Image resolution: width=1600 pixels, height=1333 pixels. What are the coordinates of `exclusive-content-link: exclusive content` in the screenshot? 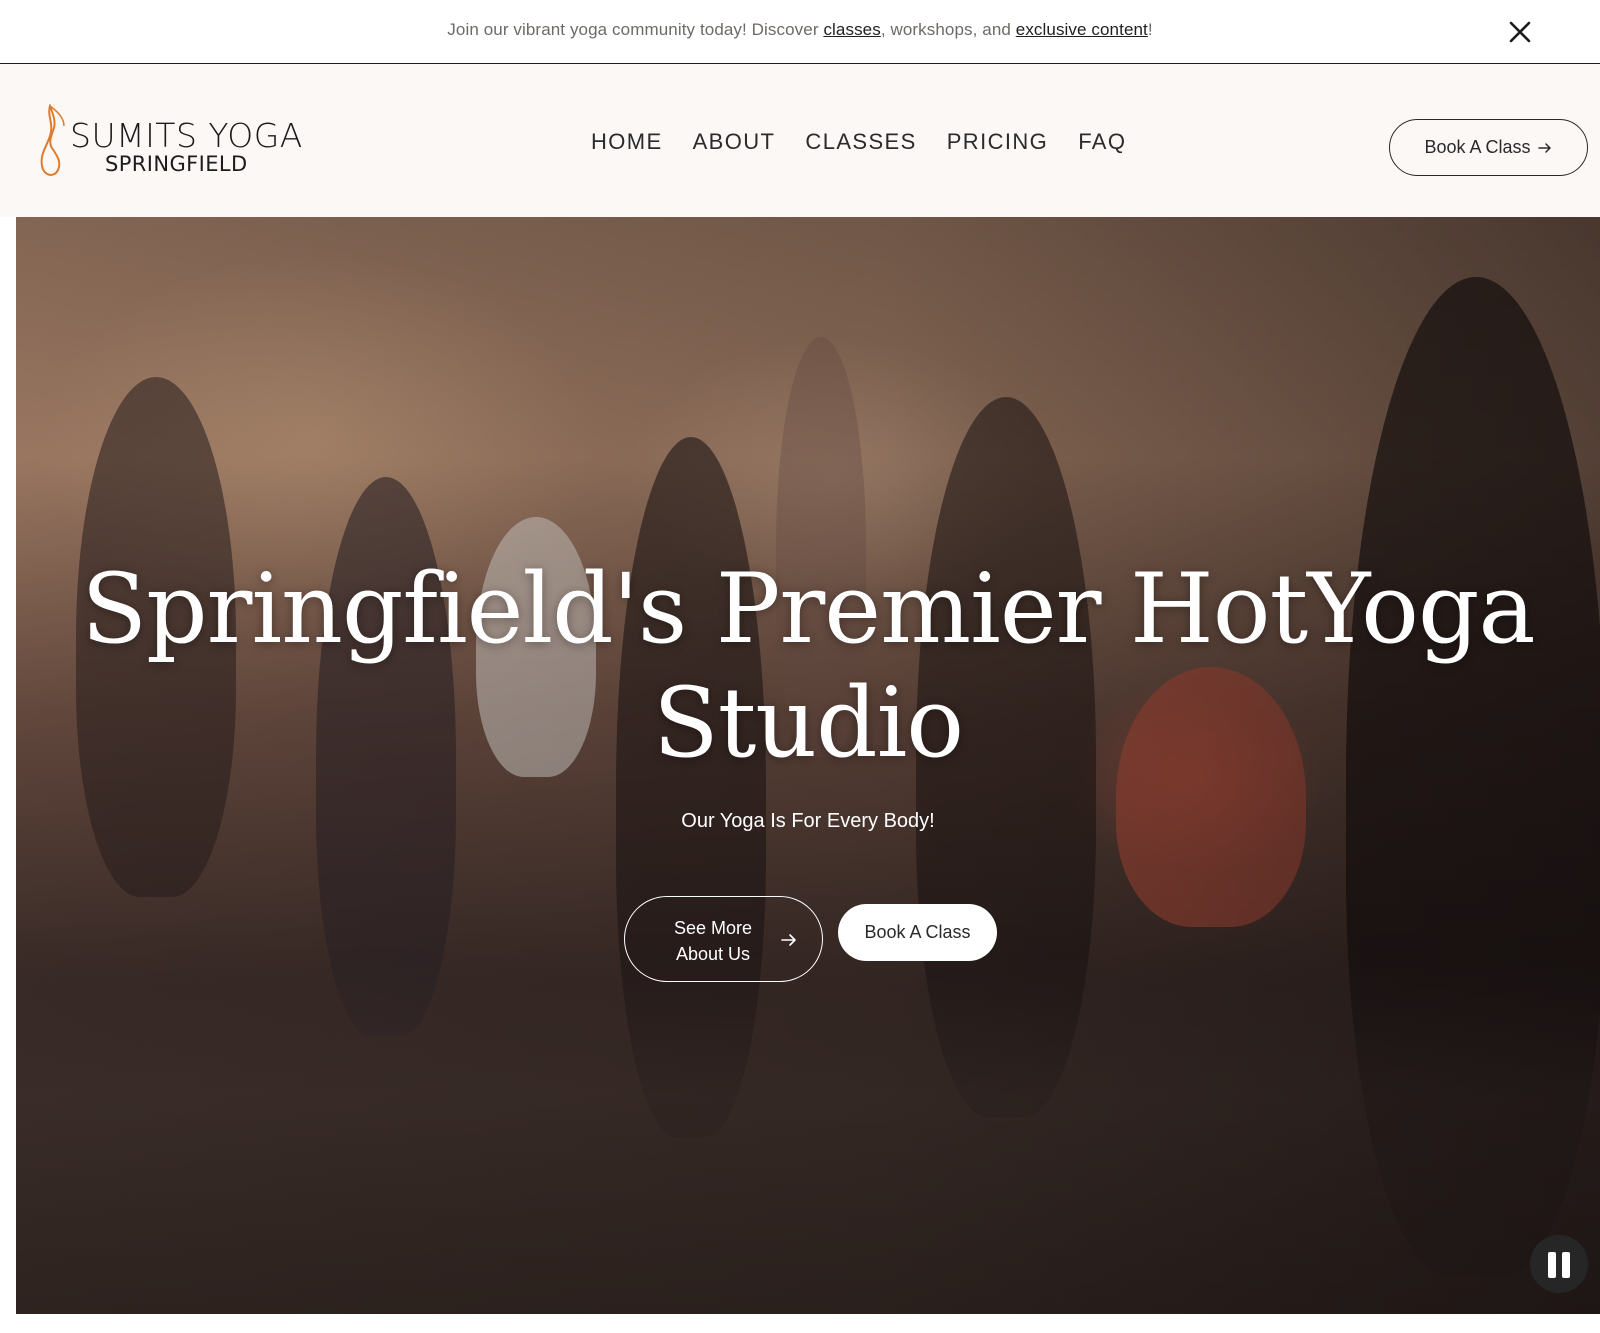 It's located at (1082, 29).